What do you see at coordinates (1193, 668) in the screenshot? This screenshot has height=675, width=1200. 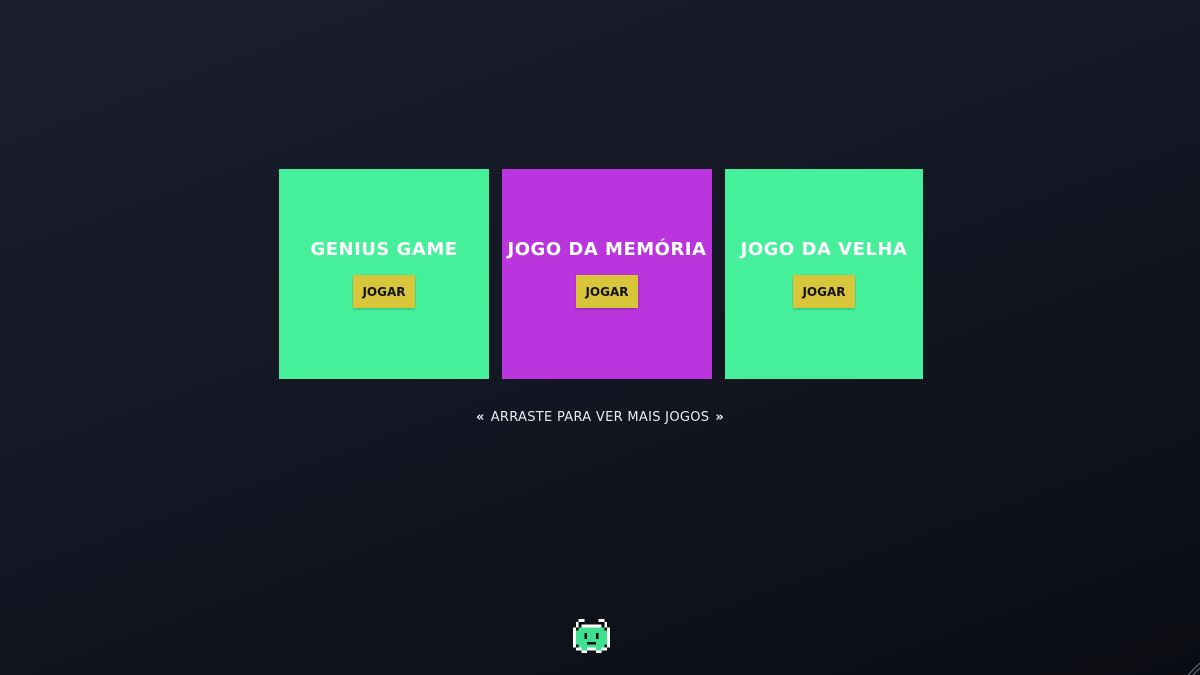 I see `resize-grip-icon` at bounding box center [1193, 668].